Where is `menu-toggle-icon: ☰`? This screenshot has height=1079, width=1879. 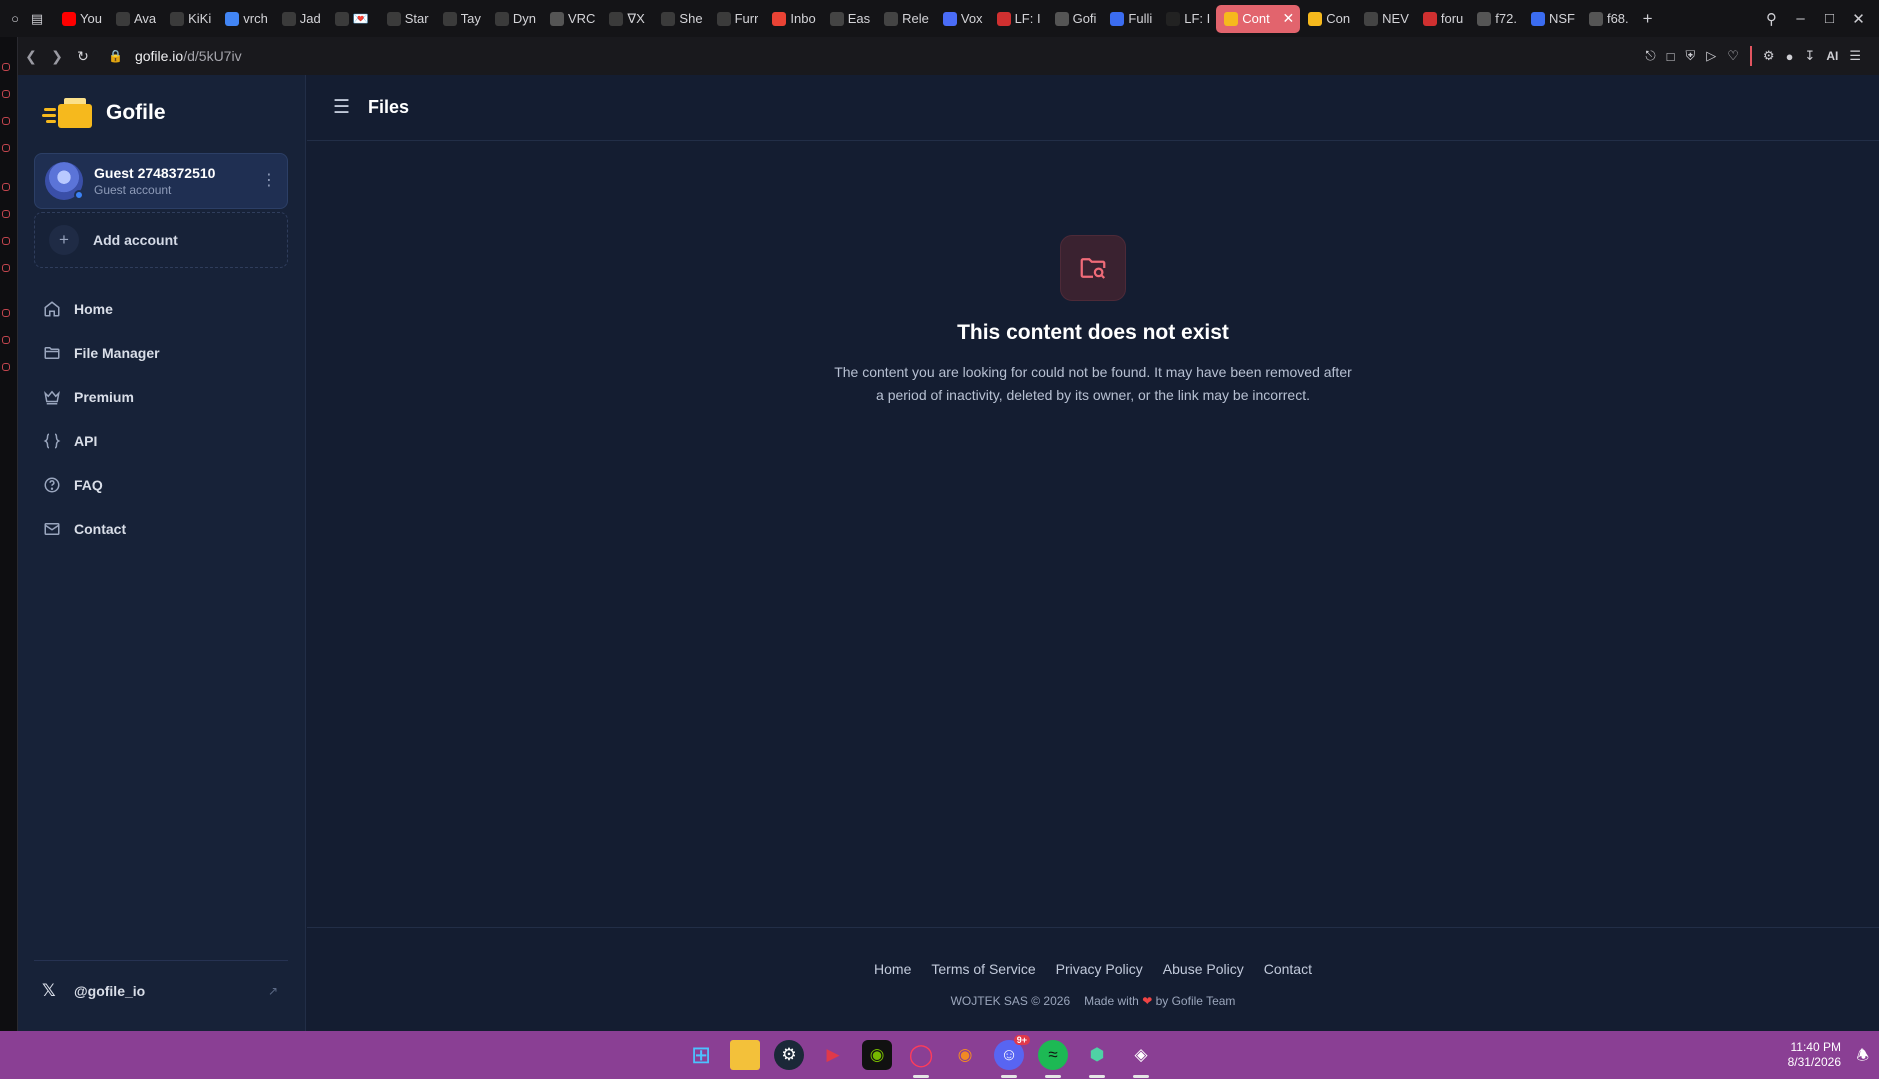
menu-toggle-icon: ☰ is located at coordinates (341, 107).